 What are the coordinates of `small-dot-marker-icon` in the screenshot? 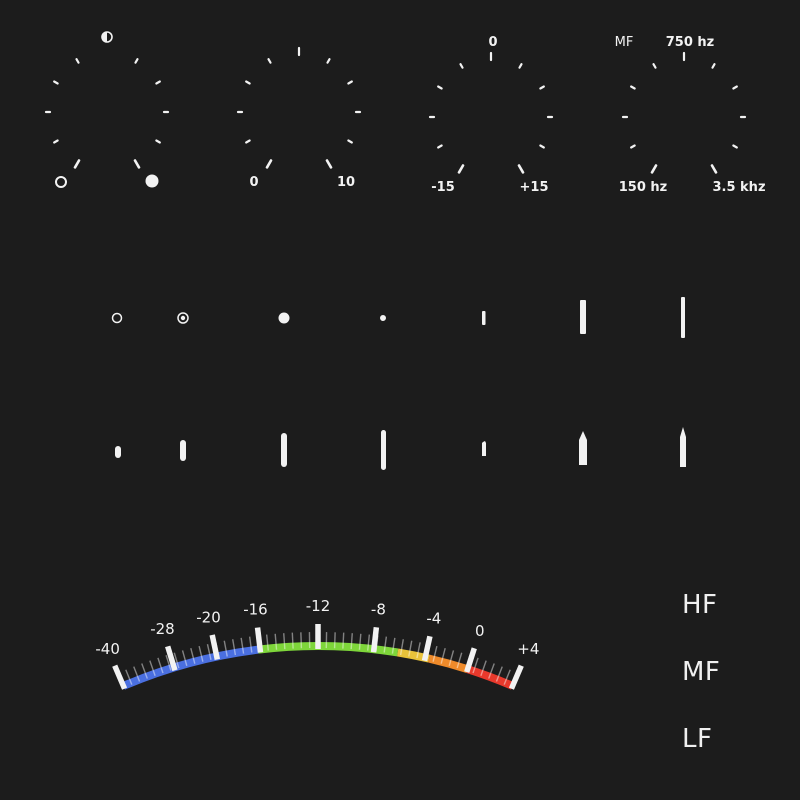 It's located at (383, 318).